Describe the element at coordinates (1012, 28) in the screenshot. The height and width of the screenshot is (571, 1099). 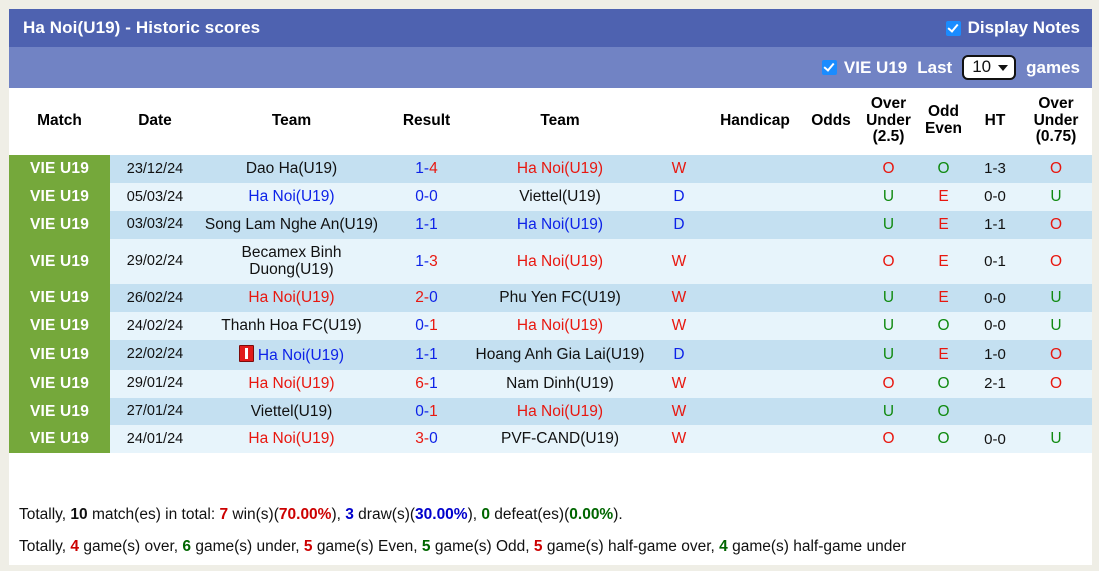
I see `display-notes-toggle: Display Notes` at that location.